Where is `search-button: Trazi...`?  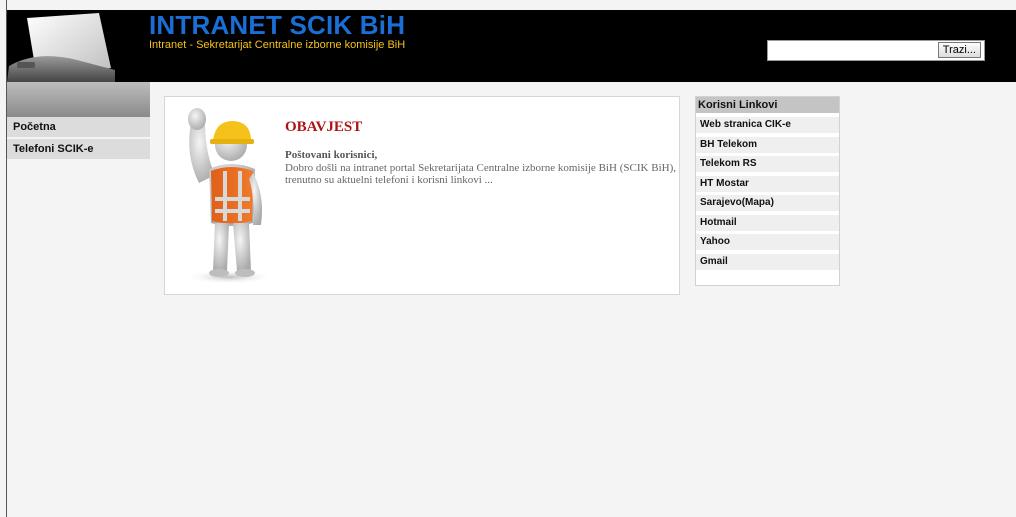
search-button: Trazi... is located at coordinates (959, 50).